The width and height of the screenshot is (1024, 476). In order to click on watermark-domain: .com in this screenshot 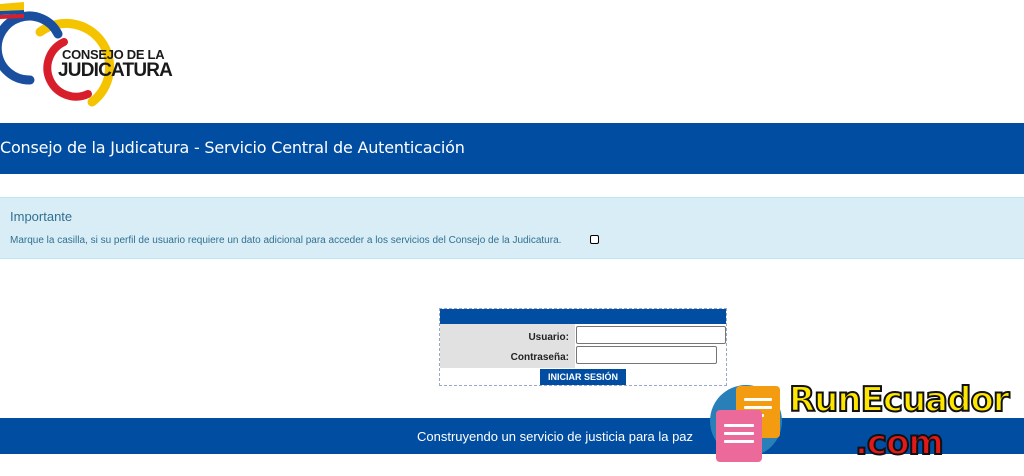, I will do `click(899, 443)`.